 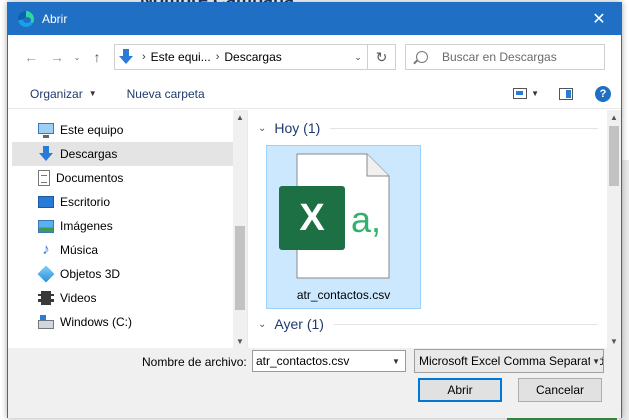 I want to click on filename-input: atr_contactos.csv ▼, so click(x=329, y=361).